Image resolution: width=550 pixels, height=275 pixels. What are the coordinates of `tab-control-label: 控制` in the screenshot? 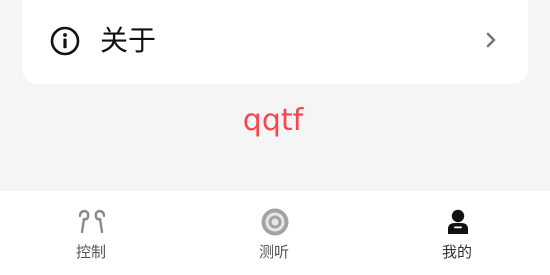 It's located at (90, 252).